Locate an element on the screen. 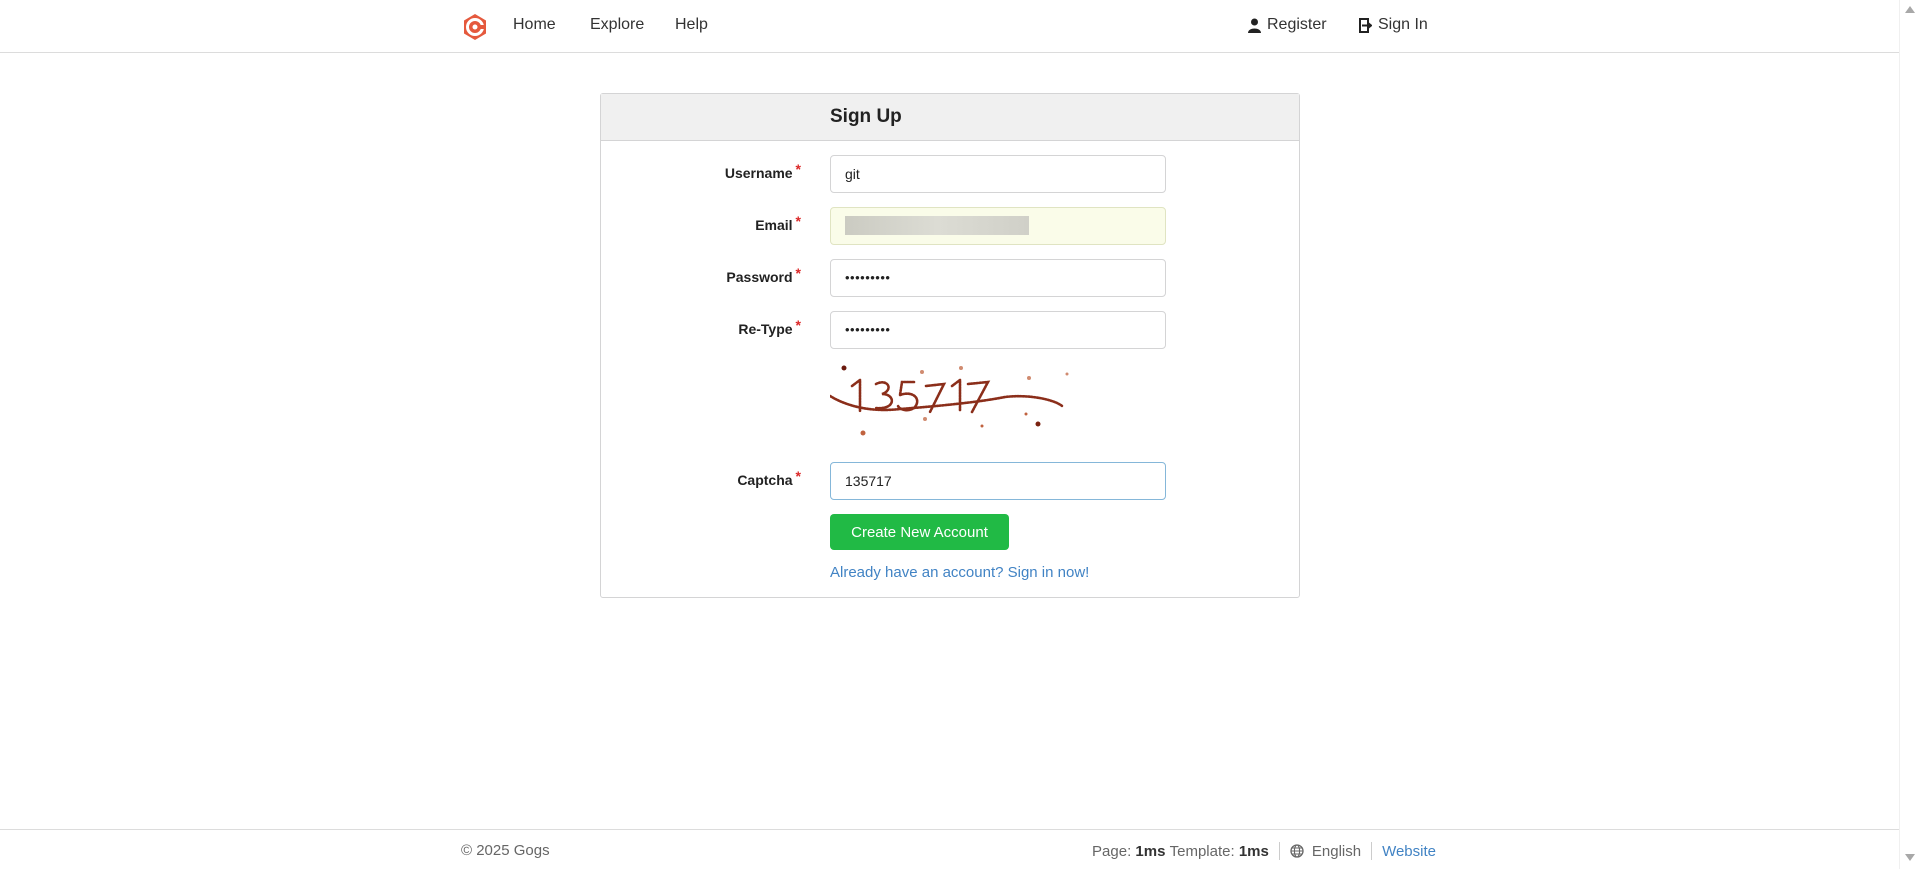 This screenshot has height=870, width=1920. create-account-button: Create New Account is located at coordinates (919, 532).